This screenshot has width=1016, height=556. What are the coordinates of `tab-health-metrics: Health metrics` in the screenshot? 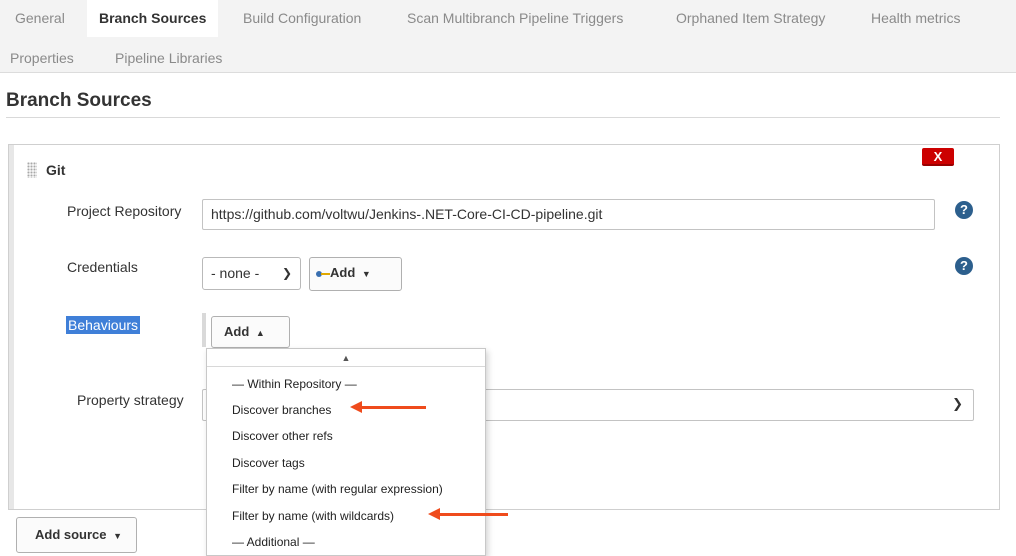 It's located at (915, 18).